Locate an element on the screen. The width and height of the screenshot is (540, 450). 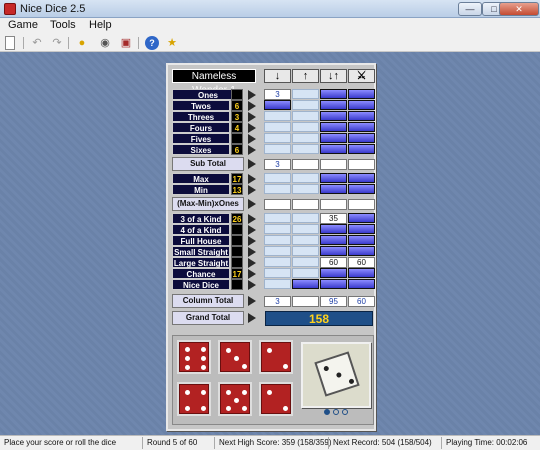
row-label-small-straight: Small Straight is located at coordinates (201, 251).